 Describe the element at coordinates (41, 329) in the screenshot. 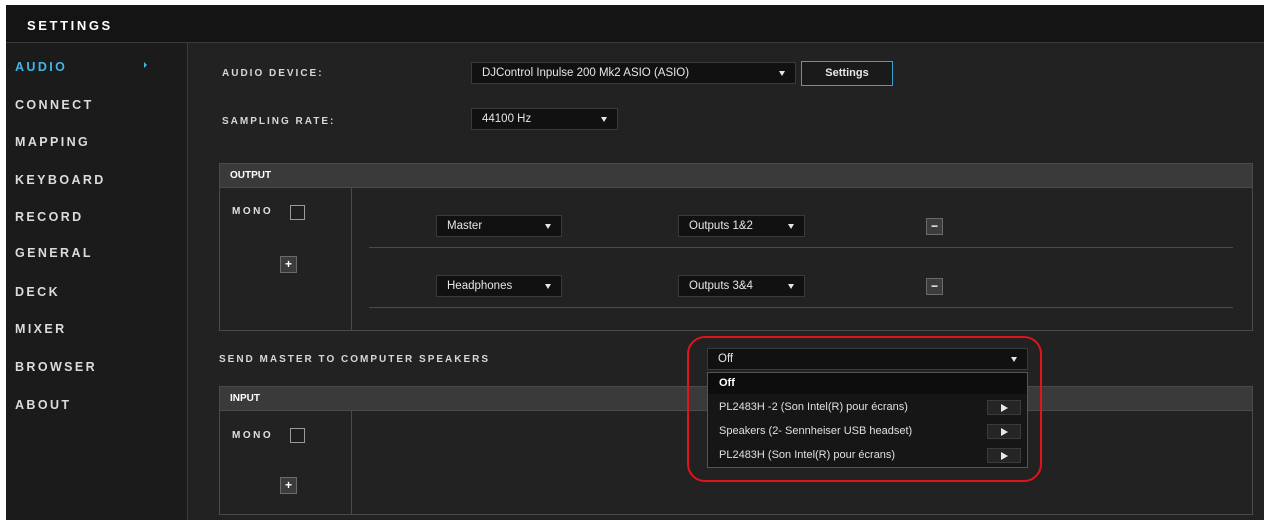

I see `sidebar-item-mixer: MIXER` at that location.